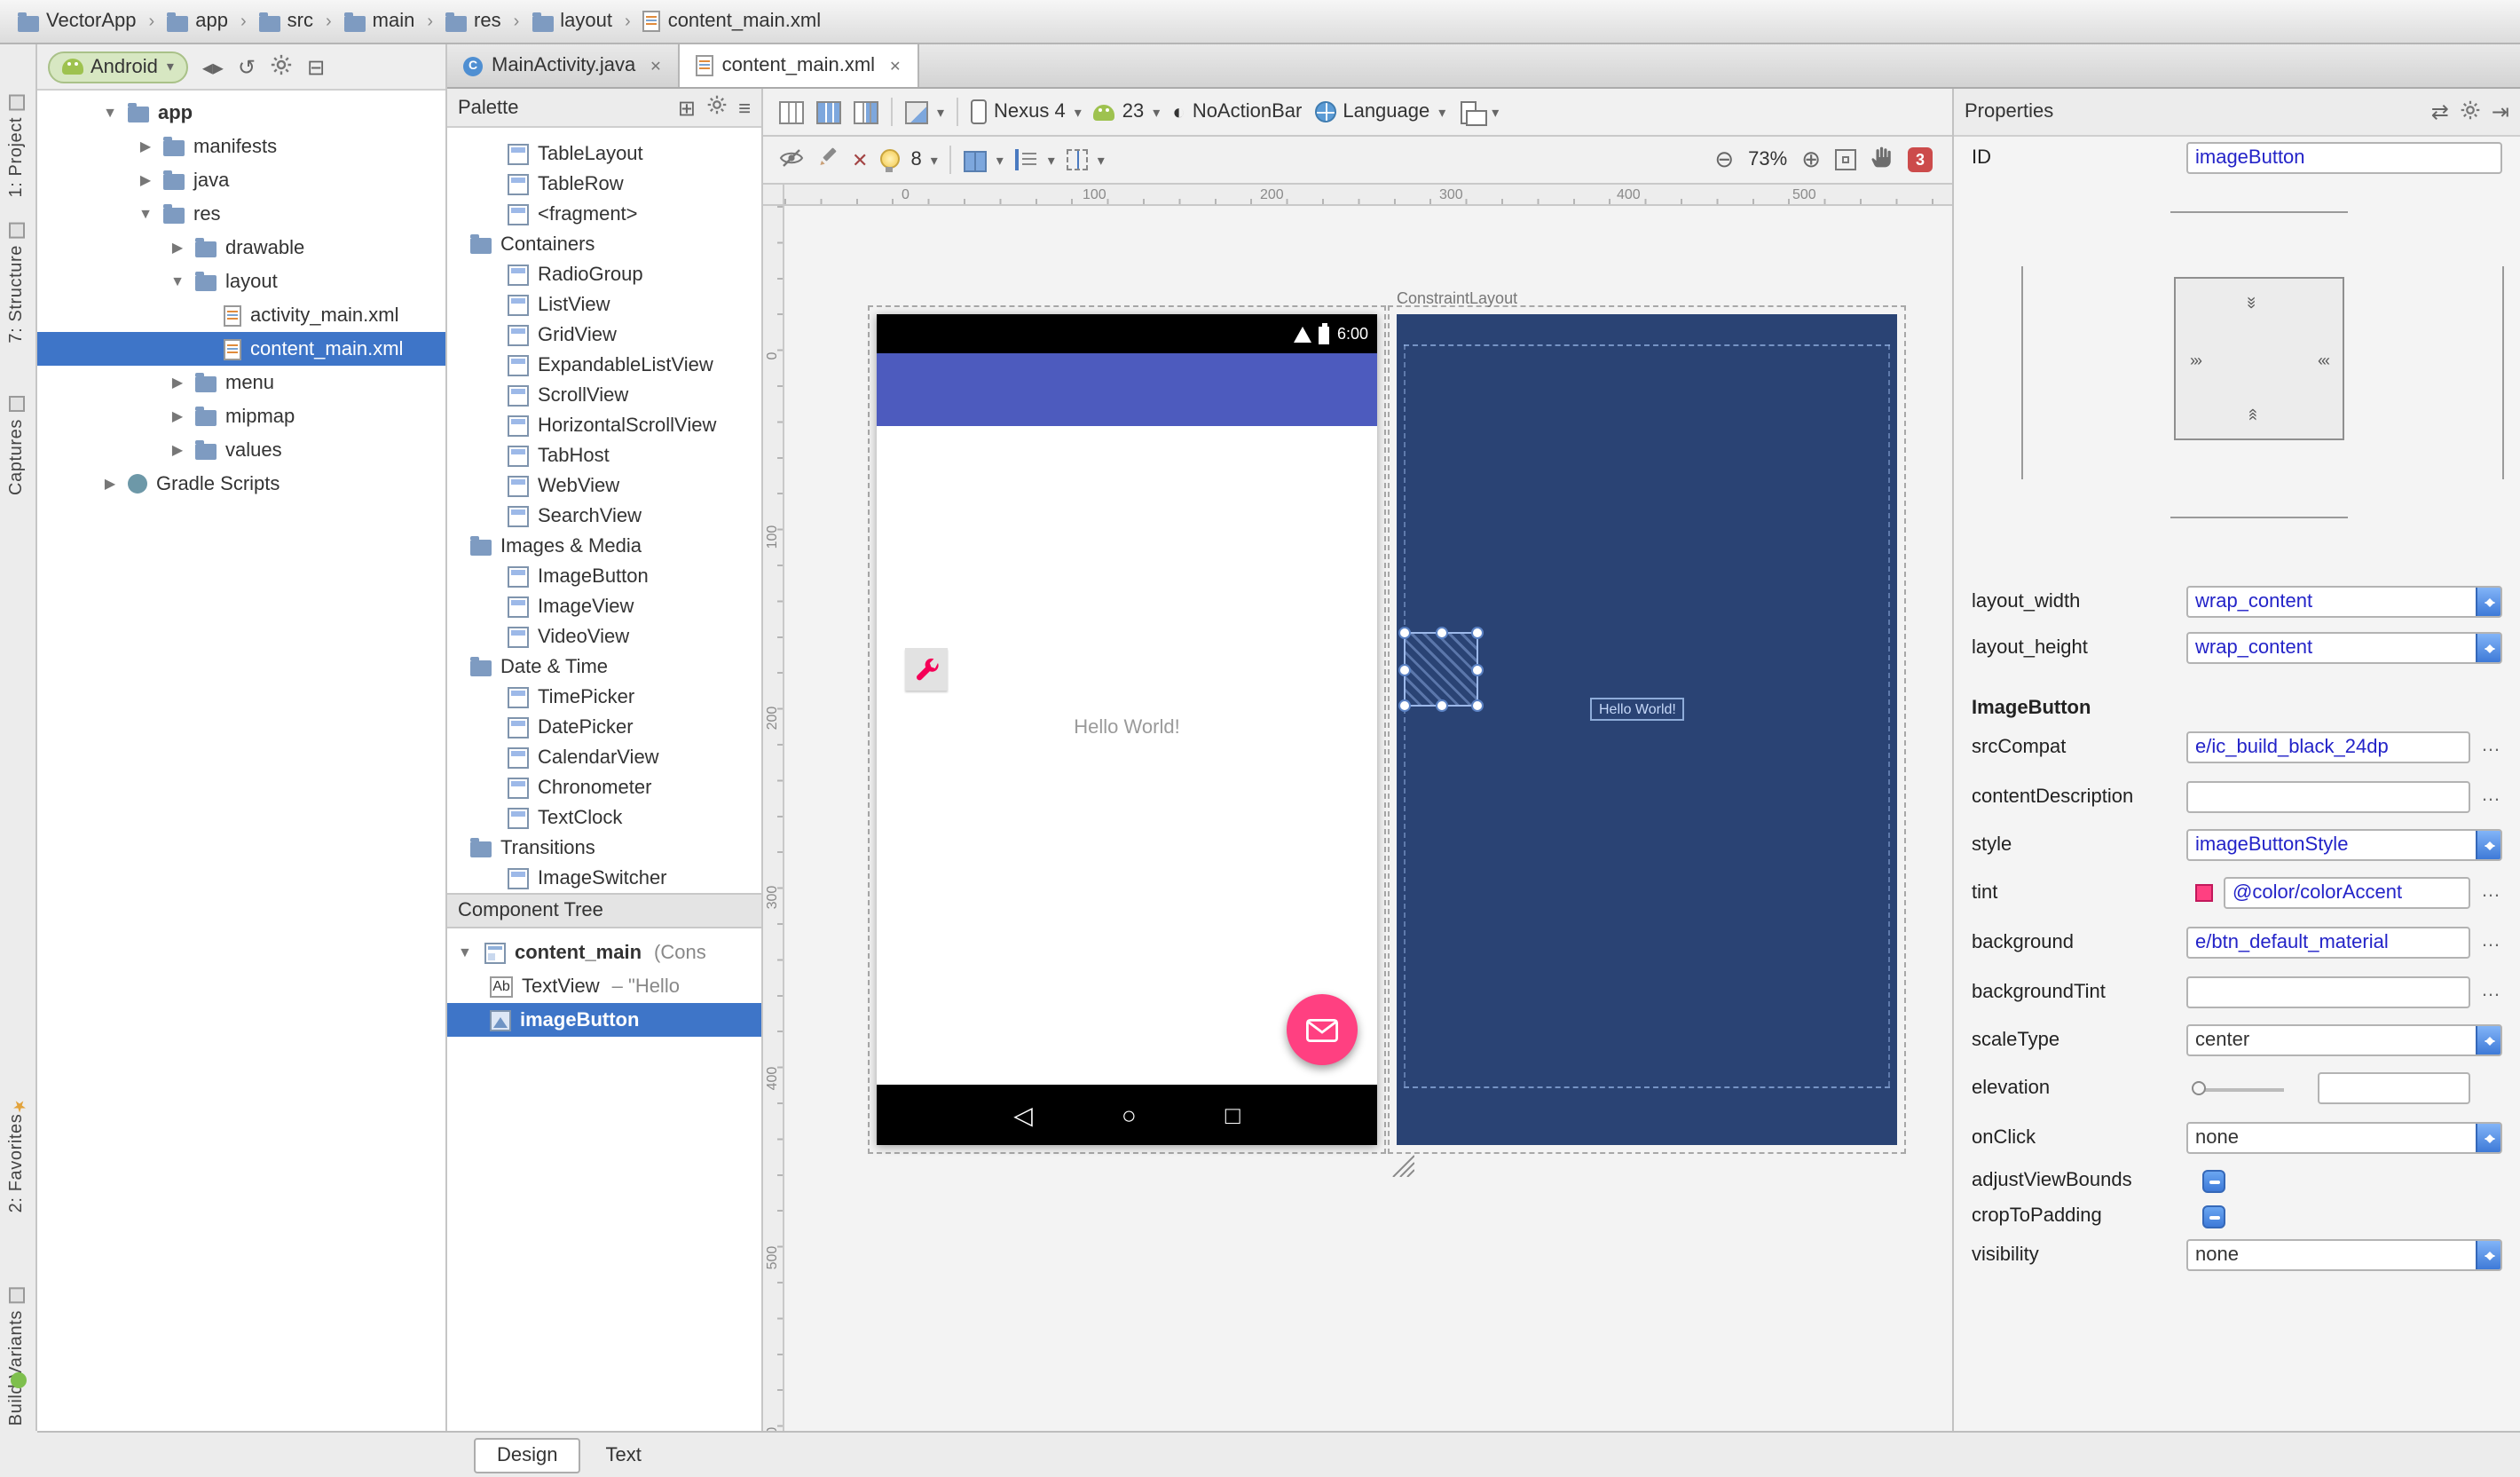  What do you see at coordinates (1232, 1115) in the screenshot?
I see `recents-icon: □` at bounding box center [1232, 1115].